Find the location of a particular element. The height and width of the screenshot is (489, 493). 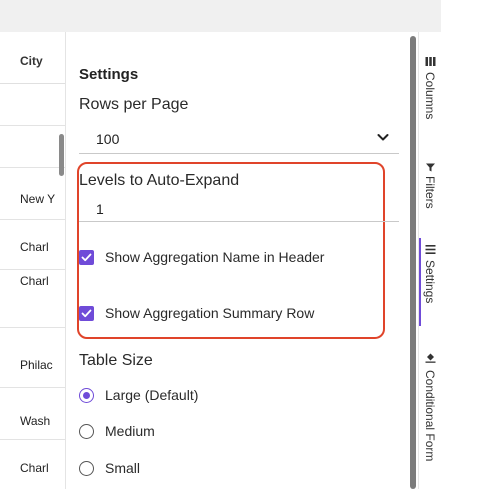

rows-per-page-select: 100 is located at coordinates (239, 138).